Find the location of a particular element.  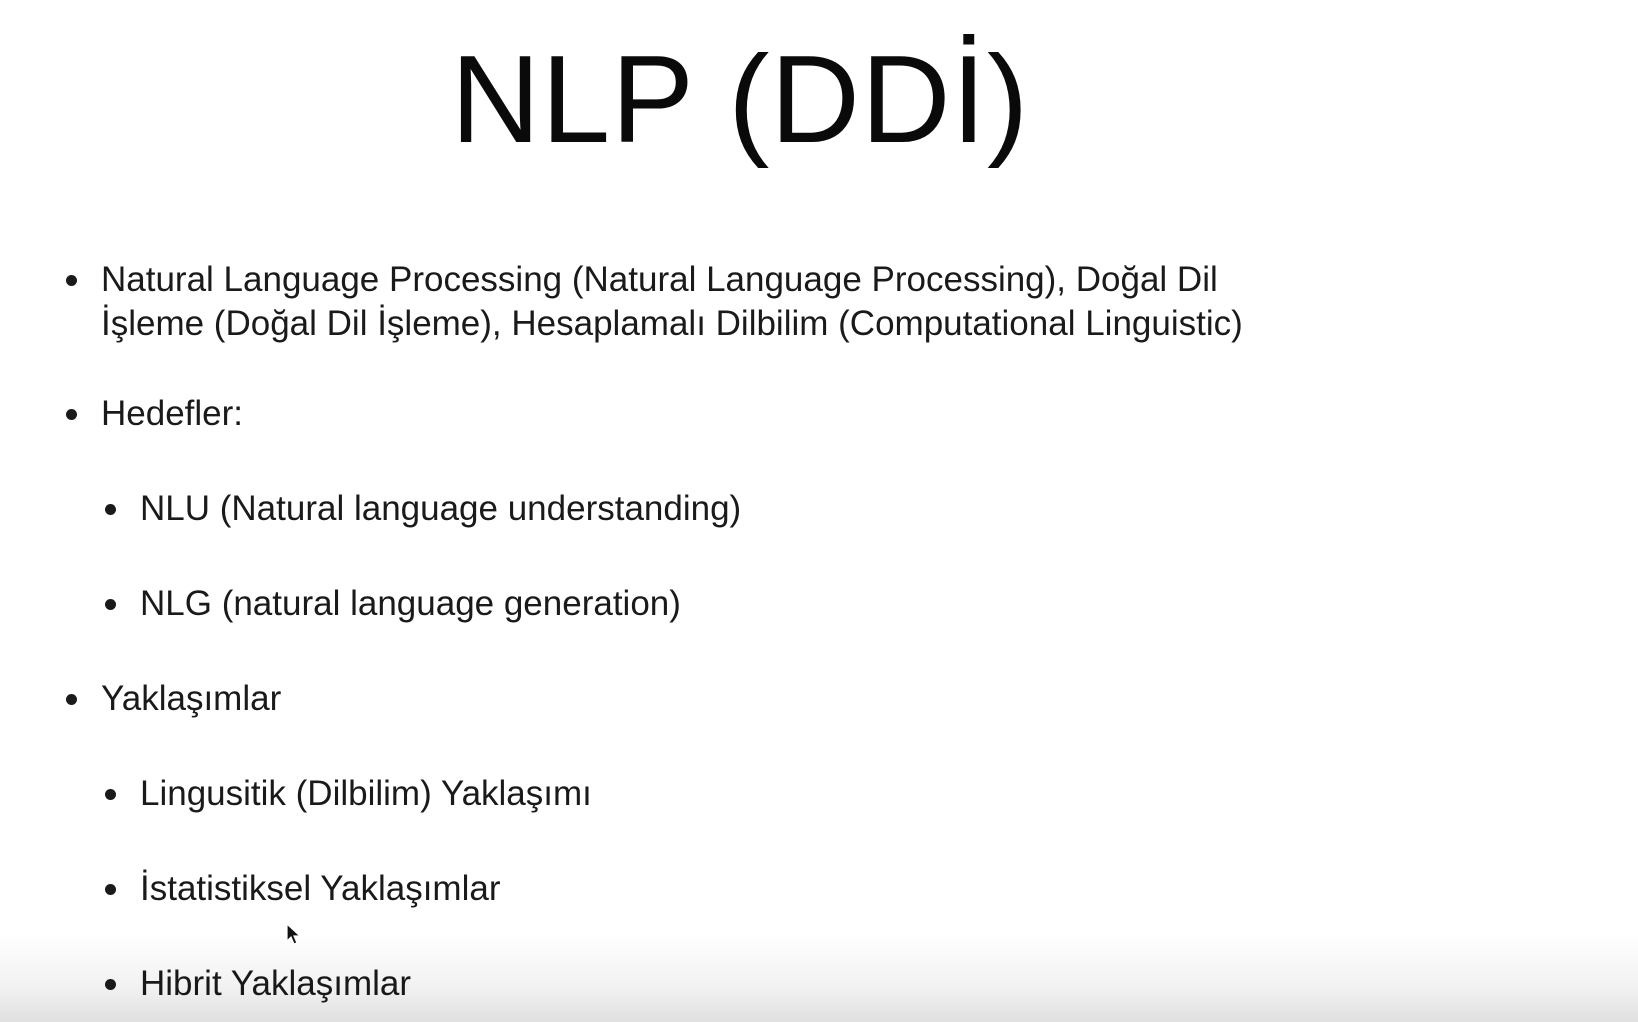

slide-title: NLP (DDİ) is located at coordinates (740, 100).